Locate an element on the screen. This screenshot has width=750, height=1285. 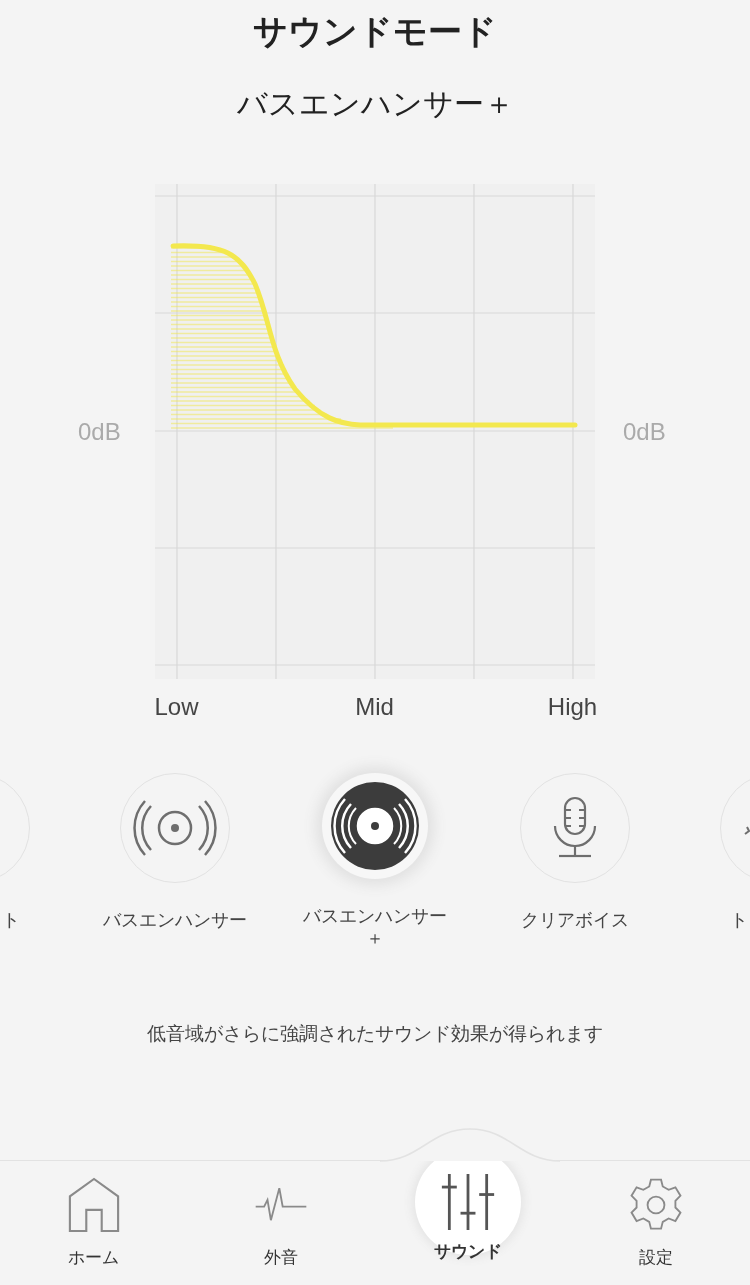
page-title: サウンドモード is located at coordinates (375, 31).